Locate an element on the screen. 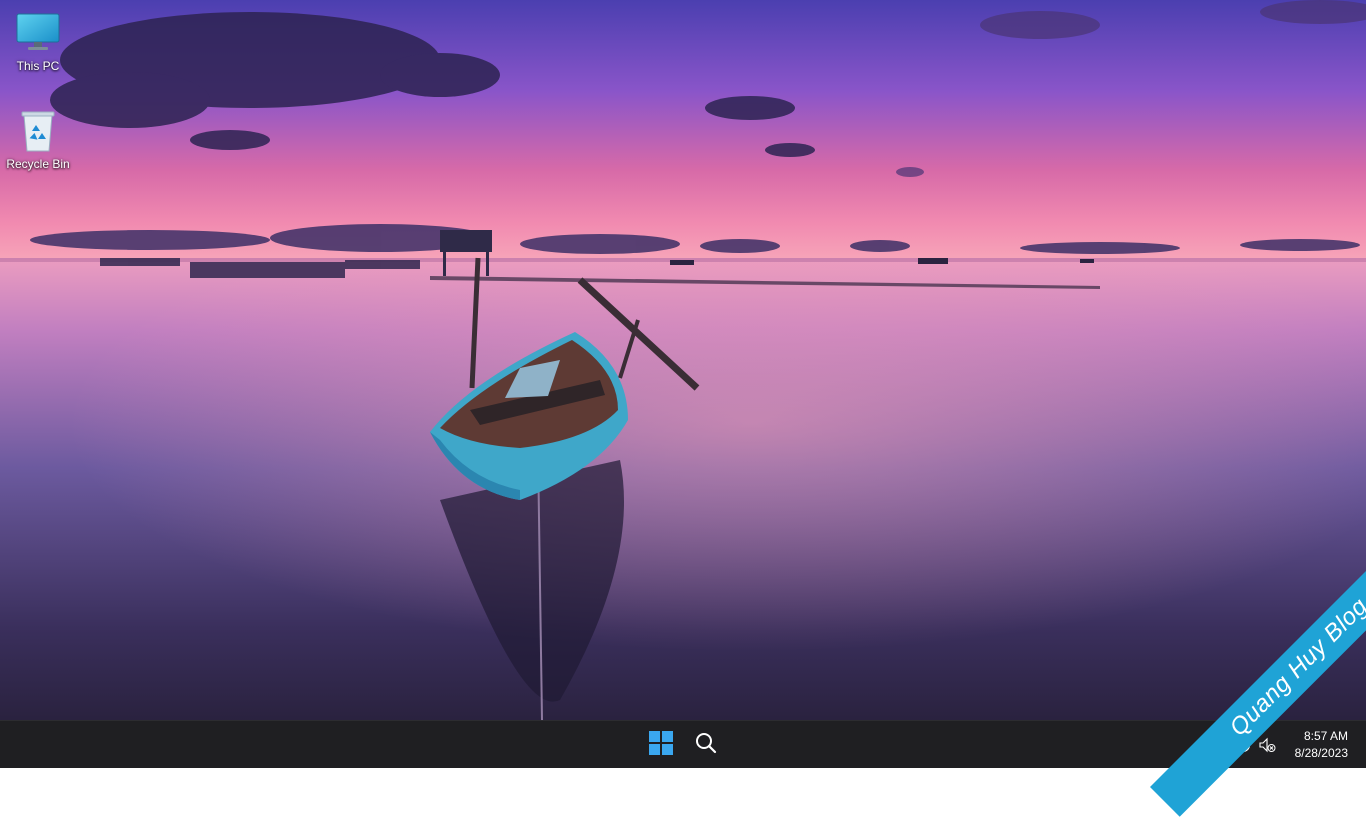 This screenshot has height=817, width=1366. desktop-icon-label: This PC is located at coordinates (38, 66).